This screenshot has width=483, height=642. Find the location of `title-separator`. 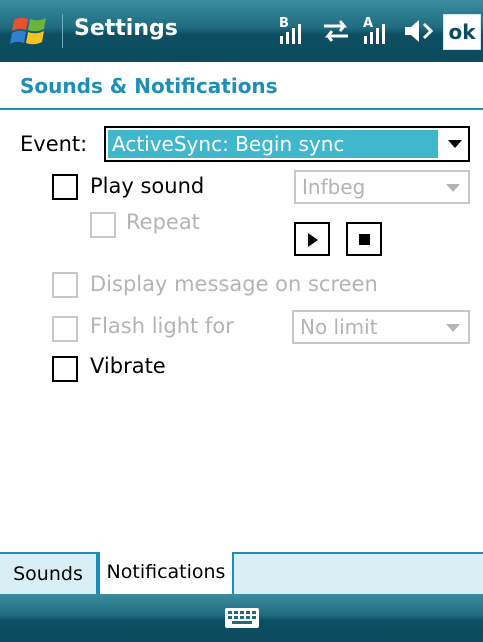

title-separator is located at coordinates (62, 31).